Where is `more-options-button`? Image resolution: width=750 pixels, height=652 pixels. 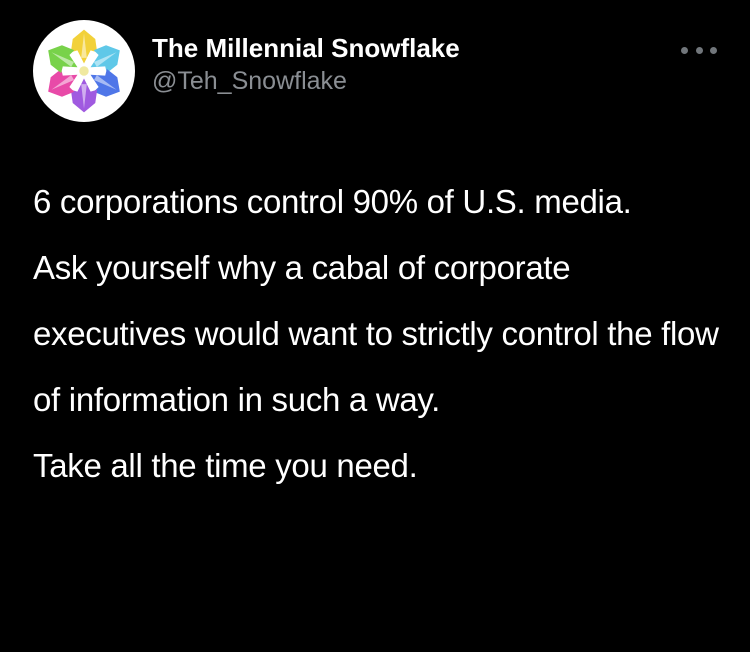
more-options-button is located at coordinates (699, 50).